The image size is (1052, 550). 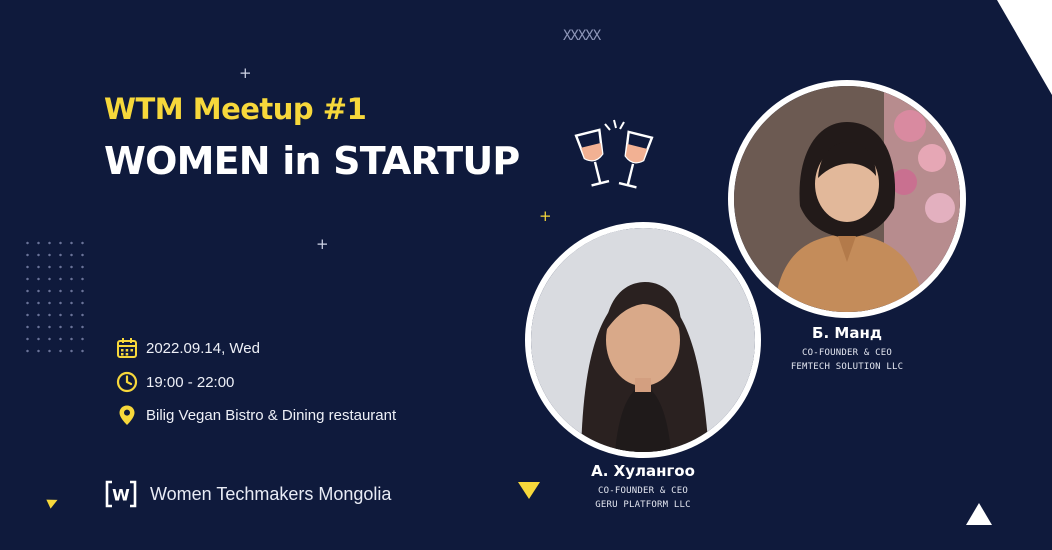 What do you see at coordinates (127, 348) in the screenshot?
I see `calendar-icon` at bounding box center [127, 348].